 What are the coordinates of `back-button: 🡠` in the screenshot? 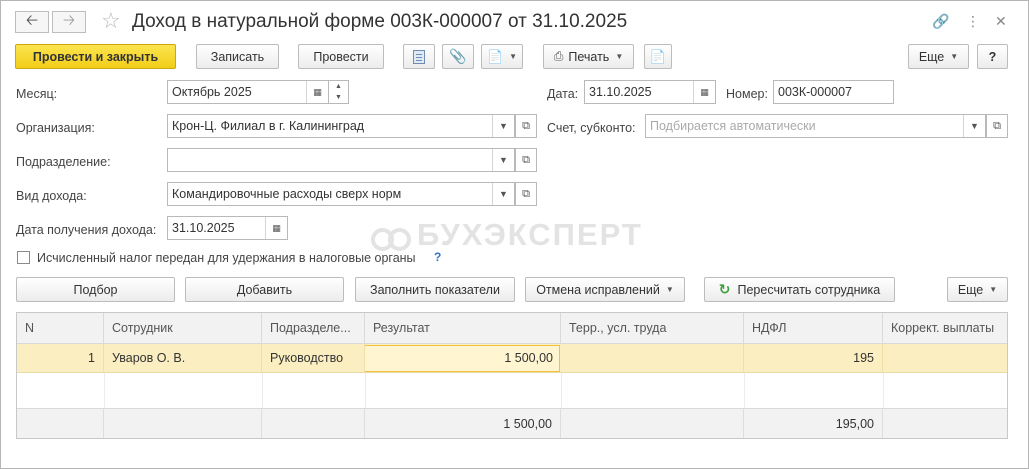 It's located at (32, 22).